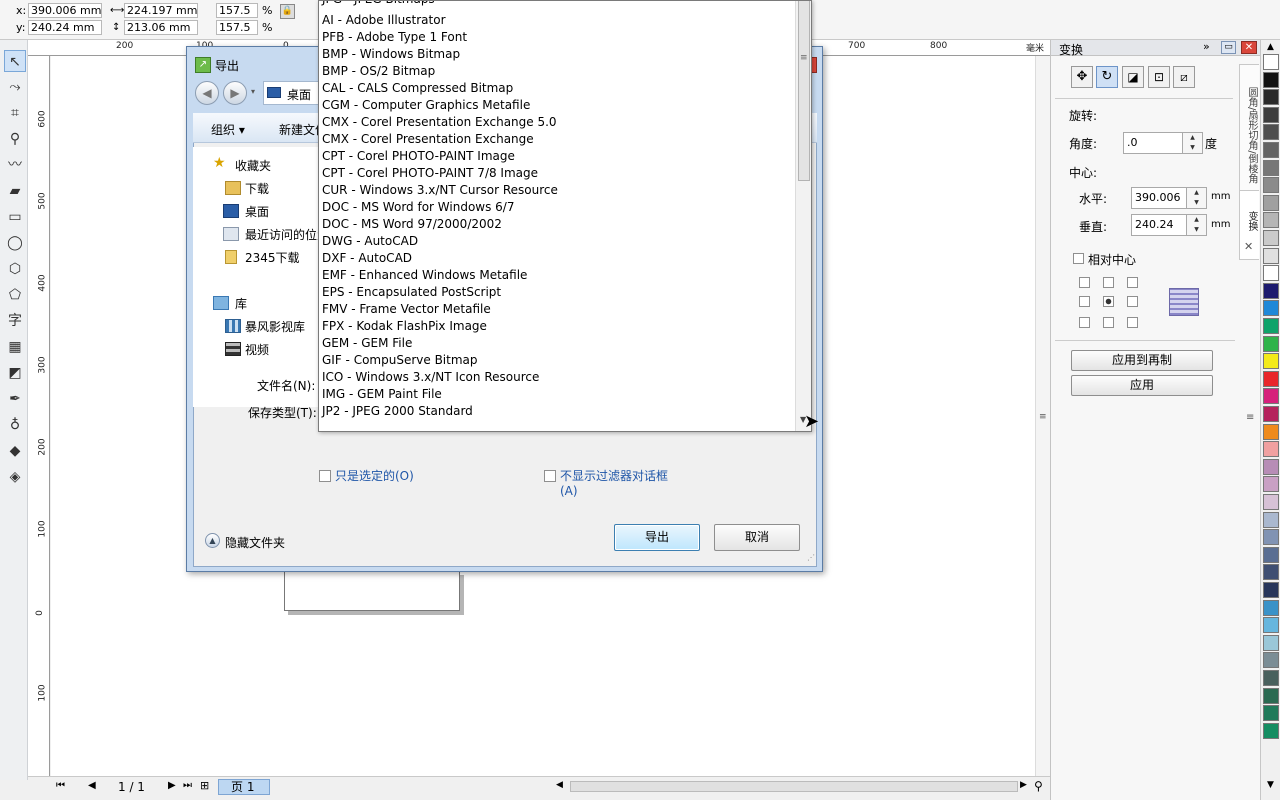 This screenshot has height=800, width=1280. What do you see at coordinates (1084, 282) in the screenshot?
I see `anchor-top-left` at bounding box center [1084, 282].